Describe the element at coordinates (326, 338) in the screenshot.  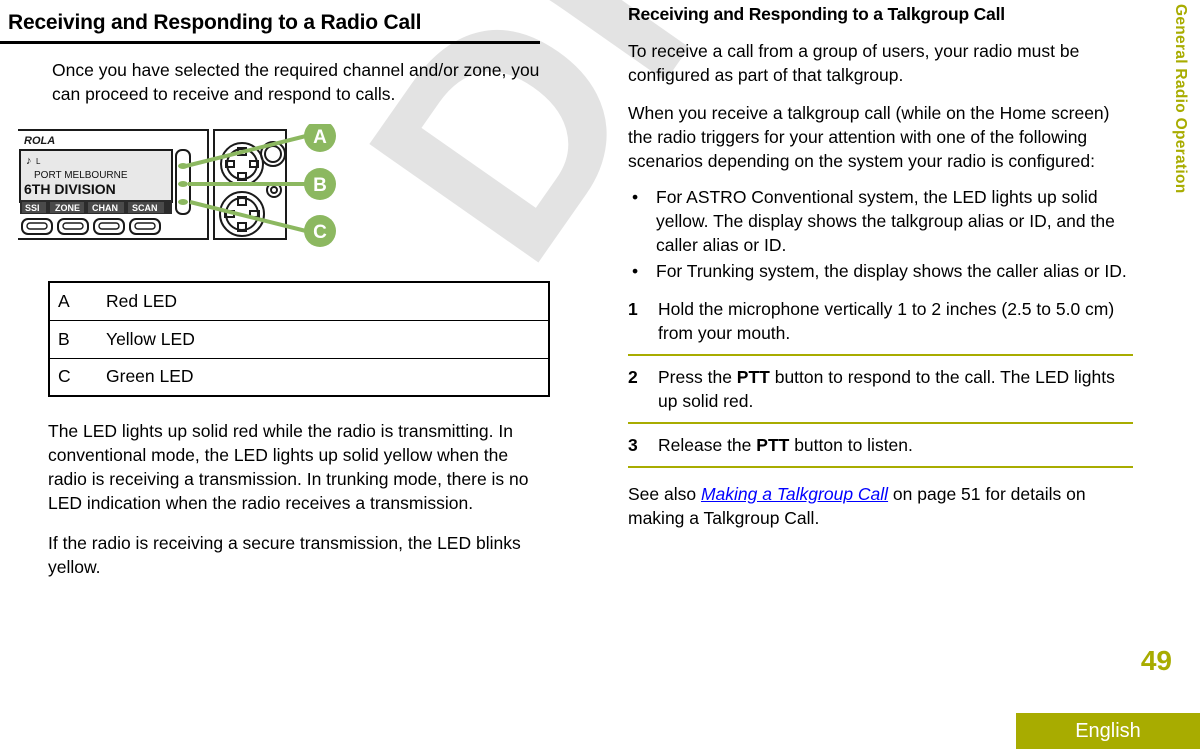
I see `led-row-value: Yellow LED` at that location.